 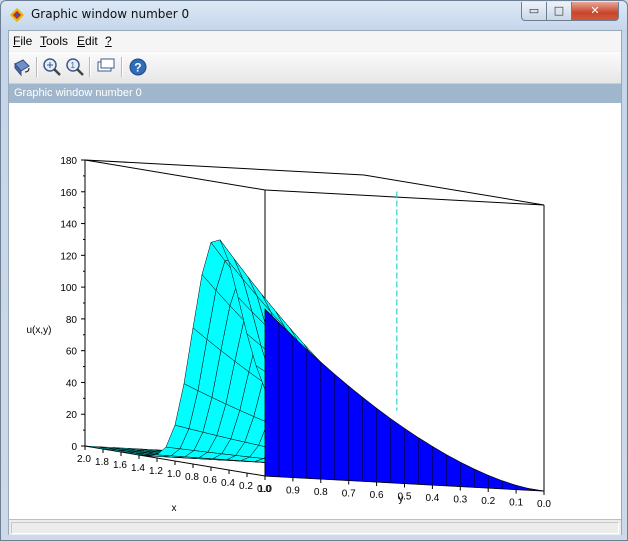 I want to click on help-icon: ?, so click(x=138, y=67).